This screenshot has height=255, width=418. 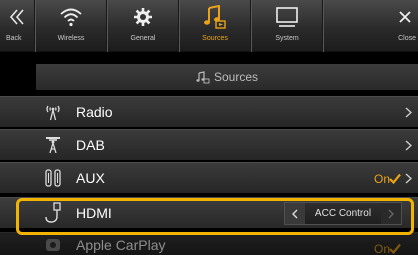 I want to click on acc-control-value: ACC Control, so click(x=343, y=213).